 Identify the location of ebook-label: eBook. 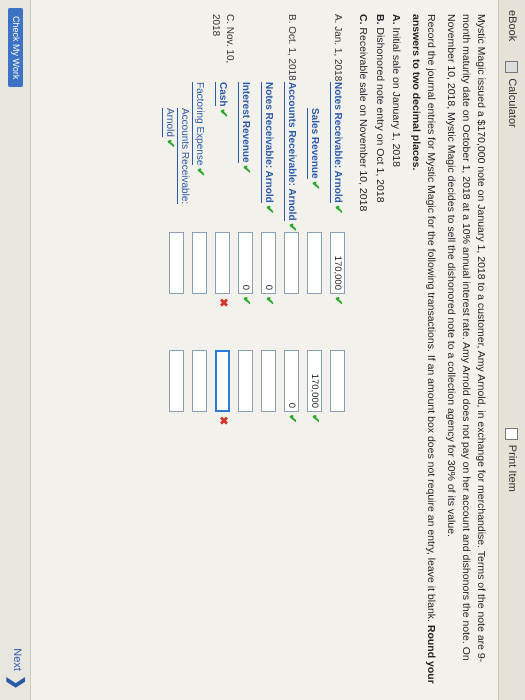
(512, 26).